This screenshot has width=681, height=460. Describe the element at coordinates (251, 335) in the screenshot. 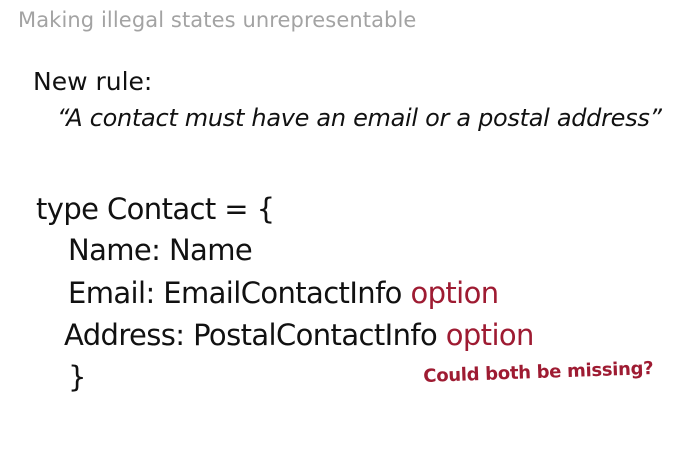

I see `code-line-address-main: Address: PostalContactInfo` at that location.